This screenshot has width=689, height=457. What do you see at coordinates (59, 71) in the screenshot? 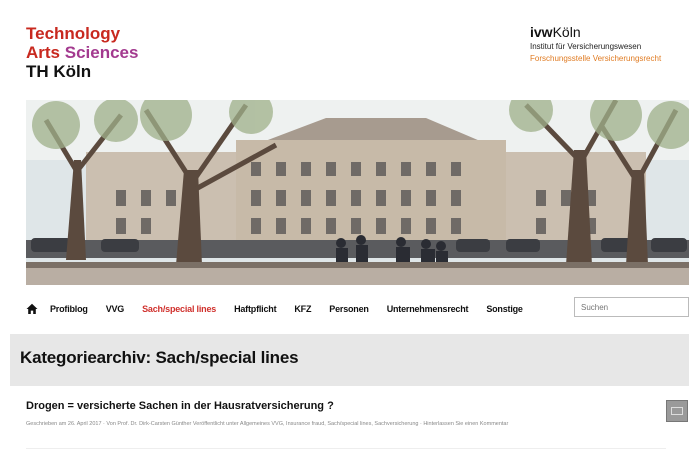
I see `logo-line-th-koeln: TH Köln` at bounding box center [59, 71].